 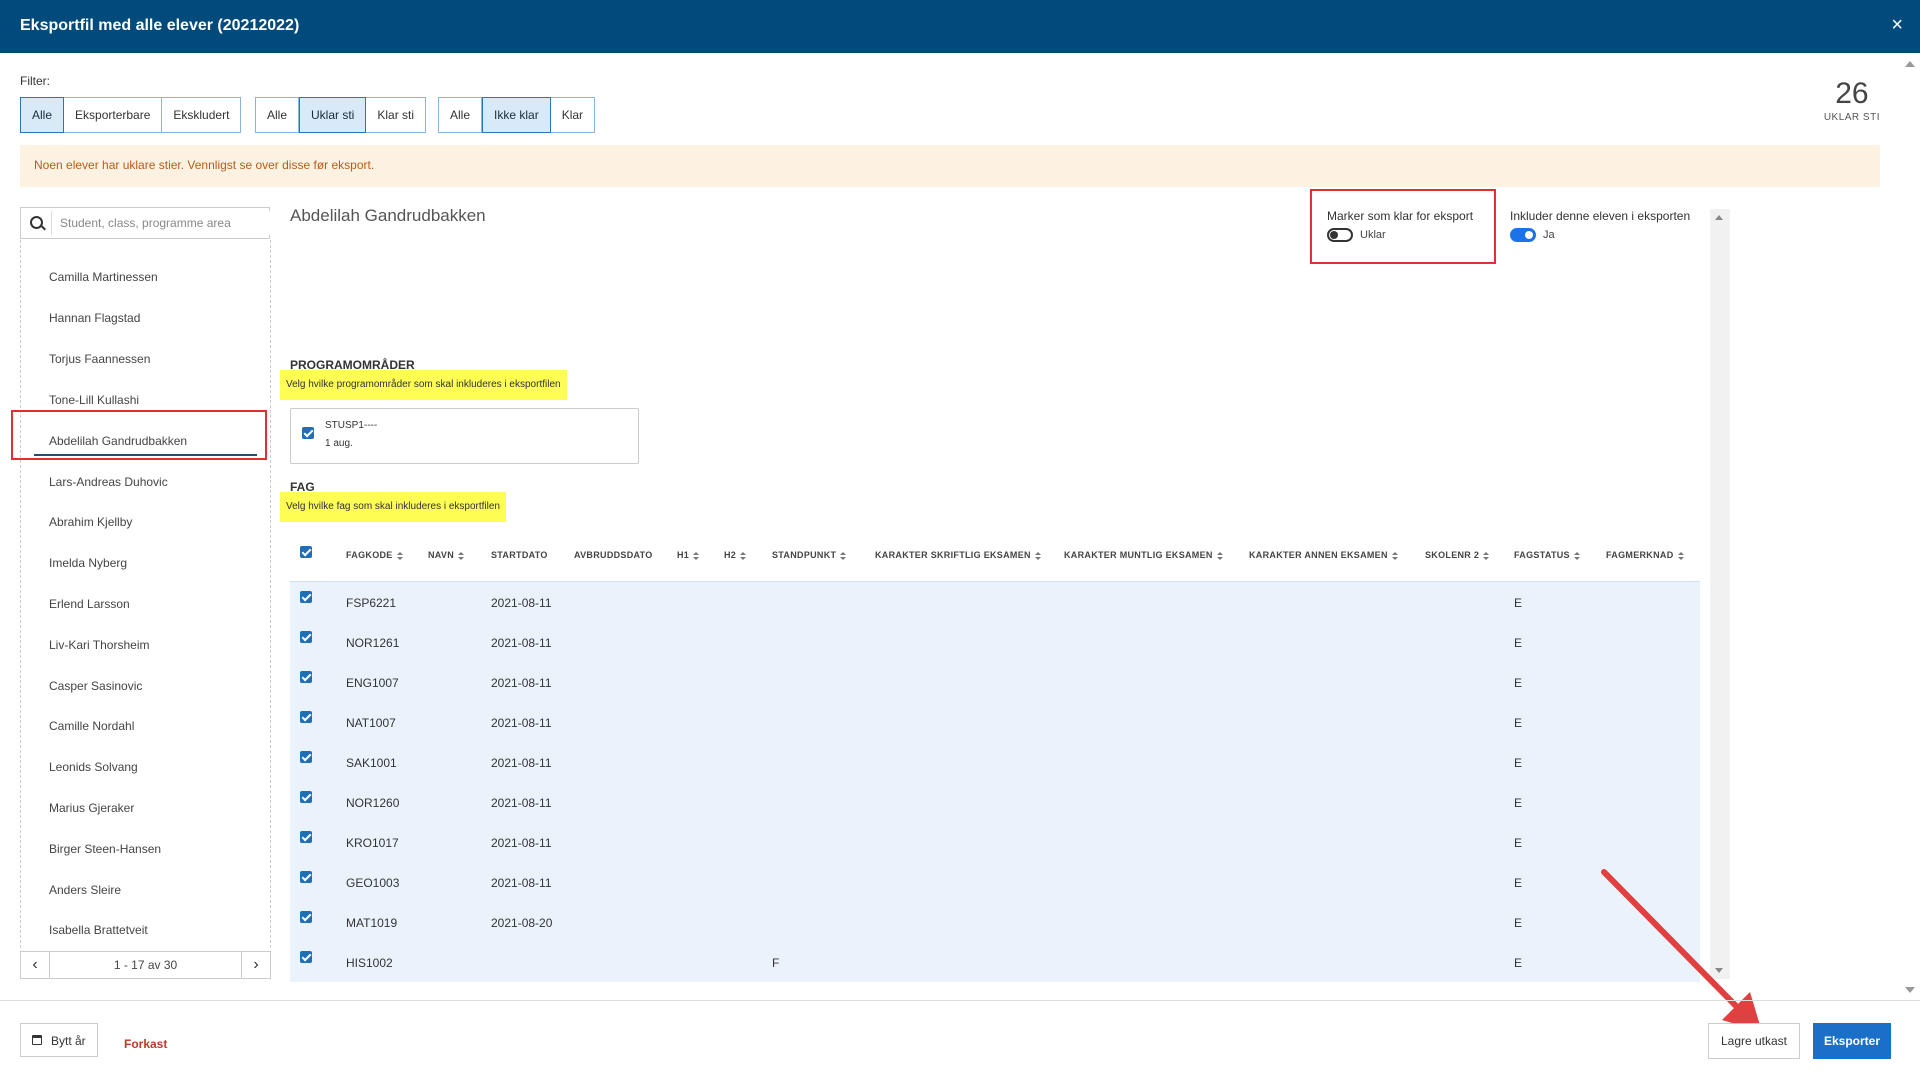 What do you see at coordinates (460, 115) in the screenshot?
I see `filter-ready-all-button: Alle` at bounding box center [460, 115].